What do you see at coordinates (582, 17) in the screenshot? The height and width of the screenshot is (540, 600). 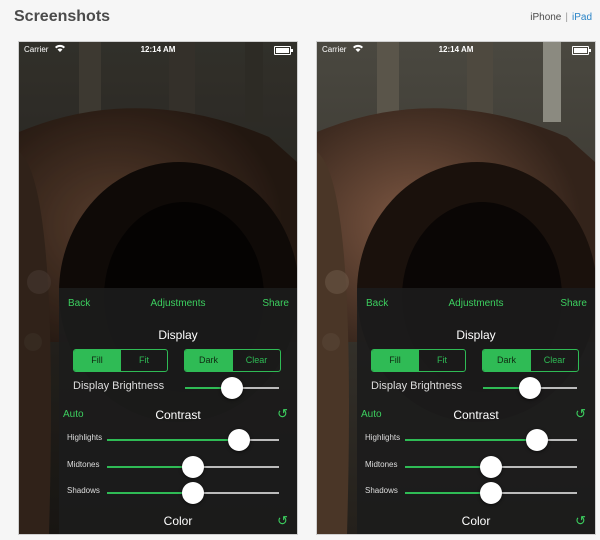 I see `device-ipad-link: iPad` at bounding box center [582, 17].